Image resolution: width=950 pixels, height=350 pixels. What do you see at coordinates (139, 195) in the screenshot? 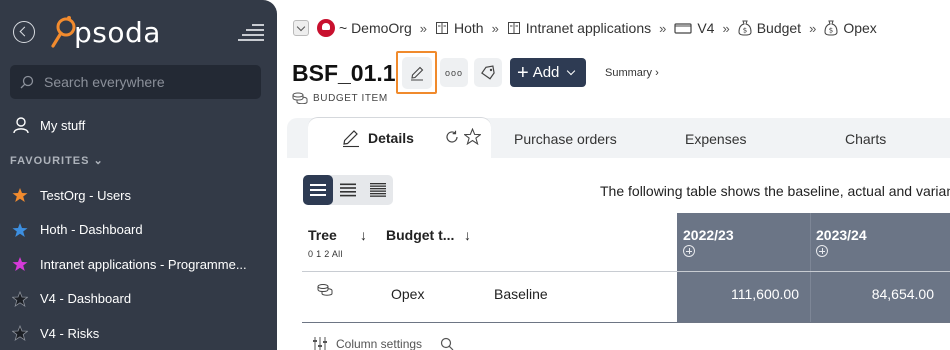
I see `favourite-item: TestOrg - Users` at bounding box center [139, 195].